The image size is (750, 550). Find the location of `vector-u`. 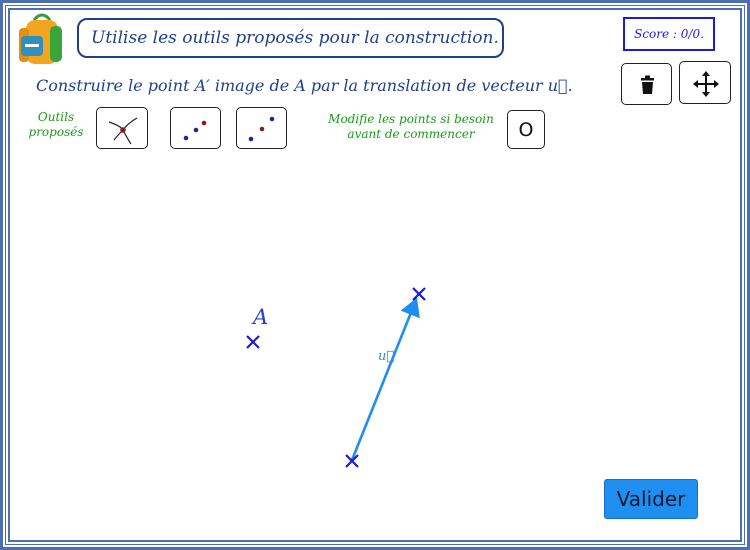

vector-u is located at coordinates (385, 379).